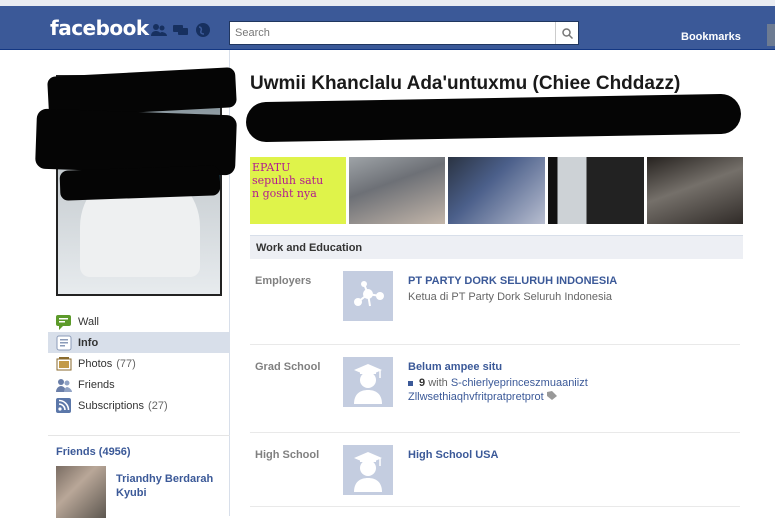  Describe the element at coordinates (496, 247) in the screenshot. I see `work-education-heading: Work and Education` at that location.